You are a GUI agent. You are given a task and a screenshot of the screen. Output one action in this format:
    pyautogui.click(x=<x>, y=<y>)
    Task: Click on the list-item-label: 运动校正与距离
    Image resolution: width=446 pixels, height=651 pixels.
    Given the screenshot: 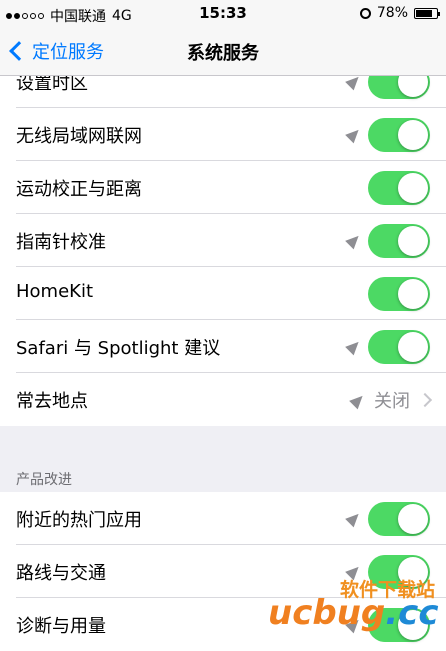 What is the action you would take?
    pyautogui.click(x=79, y=189)
    